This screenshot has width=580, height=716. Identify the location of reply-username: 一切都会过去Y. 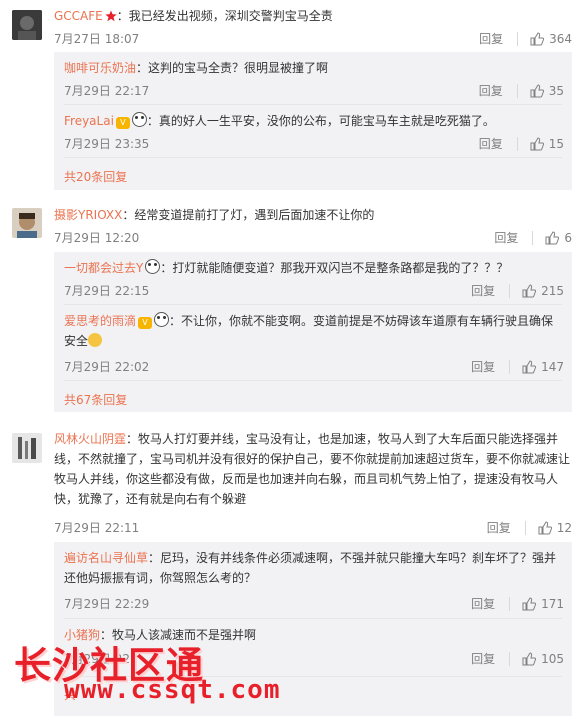
(103, 268).